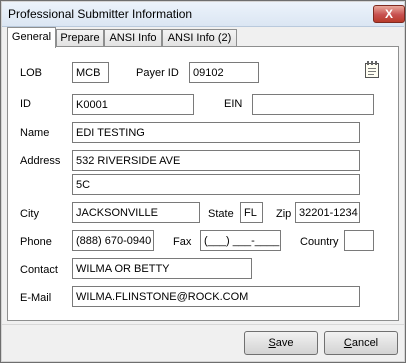 The width and height of the screenshot is (406, 363). What do you see at coordinates (284, 214) in the screenshot?
I see `zip-label: Zip` at bounding box center [284, 214].